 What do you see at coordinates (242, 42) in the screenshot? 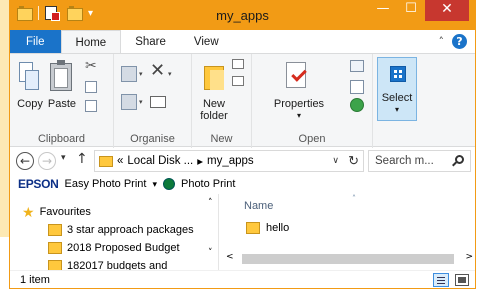
I see `ribbon-tabs: File Home Share View ˄ ?` at bounding box center [242, 42].